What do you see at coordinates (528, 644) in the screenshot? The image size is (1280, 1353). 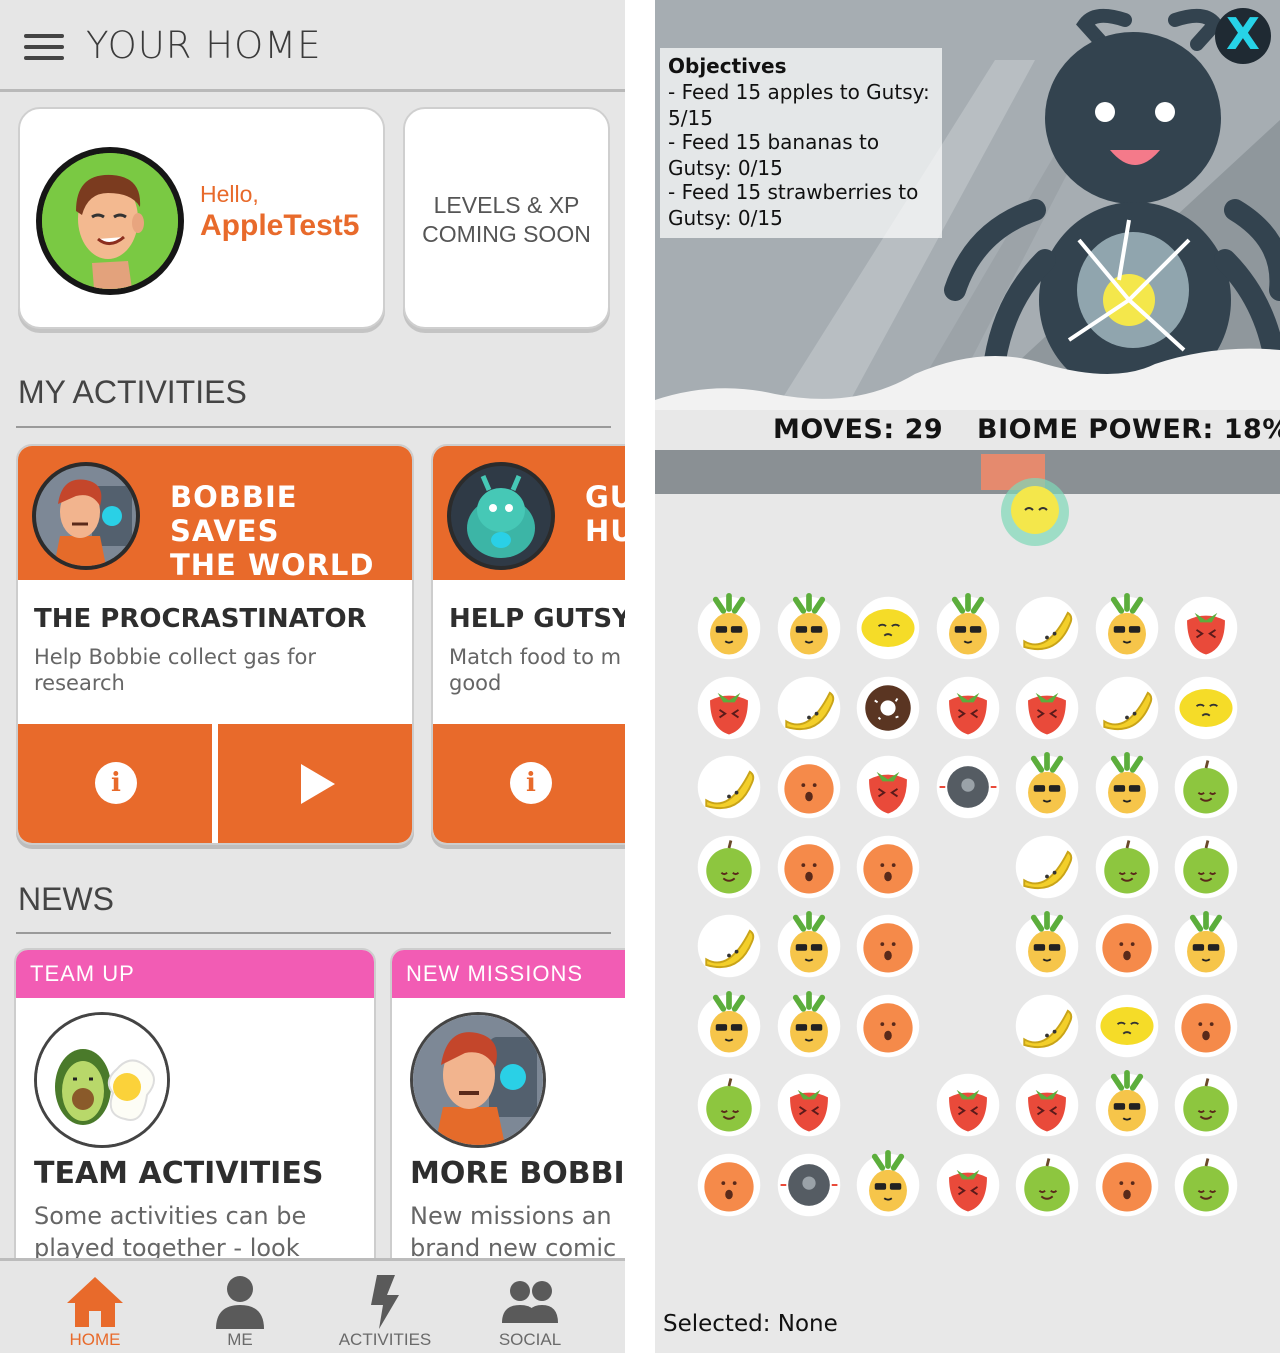 I see `activity-card-help-gutsy: GU HU HELP GUTSY Match food to m good i` at bounding box center [528, 644].